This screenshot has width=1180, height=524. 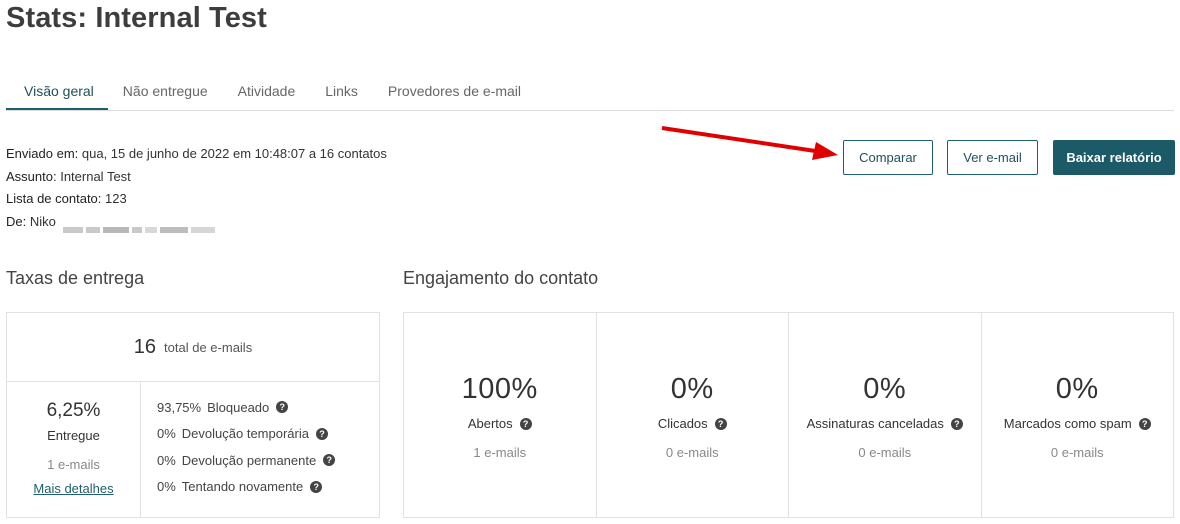 What do you see at coordinates (1077, 452) in the screenshot?
I see `spam-count: 0 e-mails` at bounding box center [1077, 452].